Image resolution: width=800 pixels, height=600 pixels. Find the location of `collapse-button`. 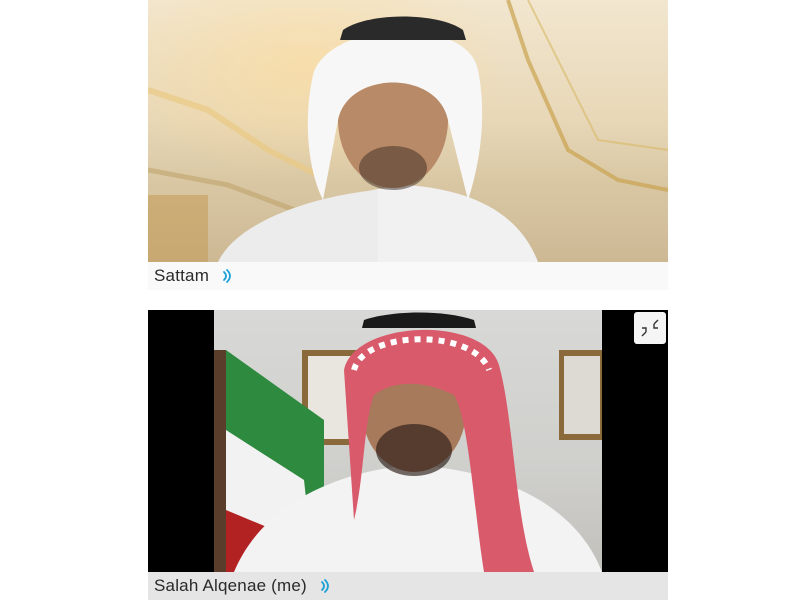

collapse-button is located at coordinates (650, 328).